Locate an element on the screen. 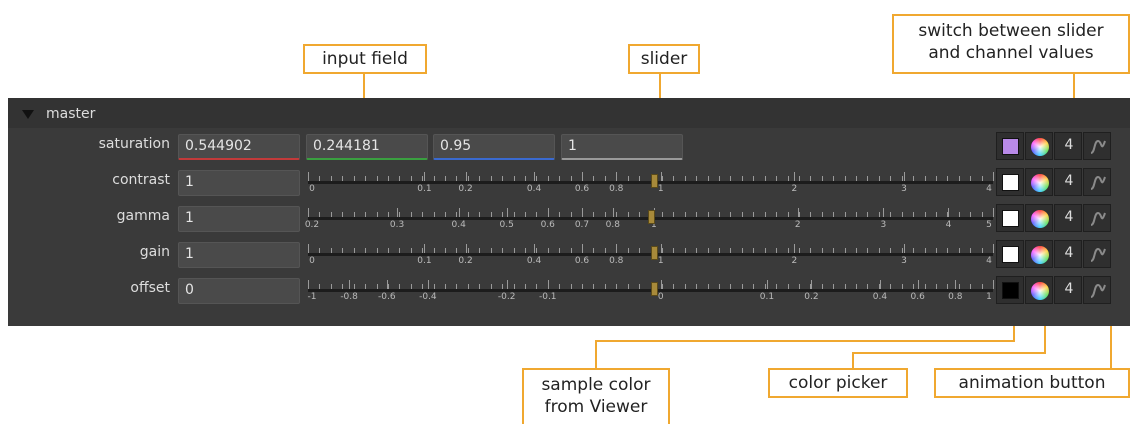 This screenshot has width=1130, height=424. color-wheel-icon is located at coordinates (1040, 255).